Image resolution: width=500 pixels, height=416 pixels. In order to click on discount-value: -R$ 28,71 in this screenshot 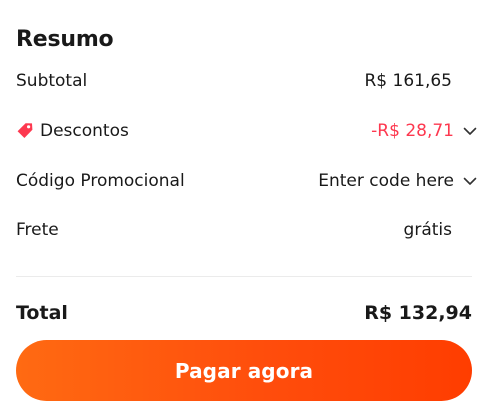, I will do `click(412, 131)`.